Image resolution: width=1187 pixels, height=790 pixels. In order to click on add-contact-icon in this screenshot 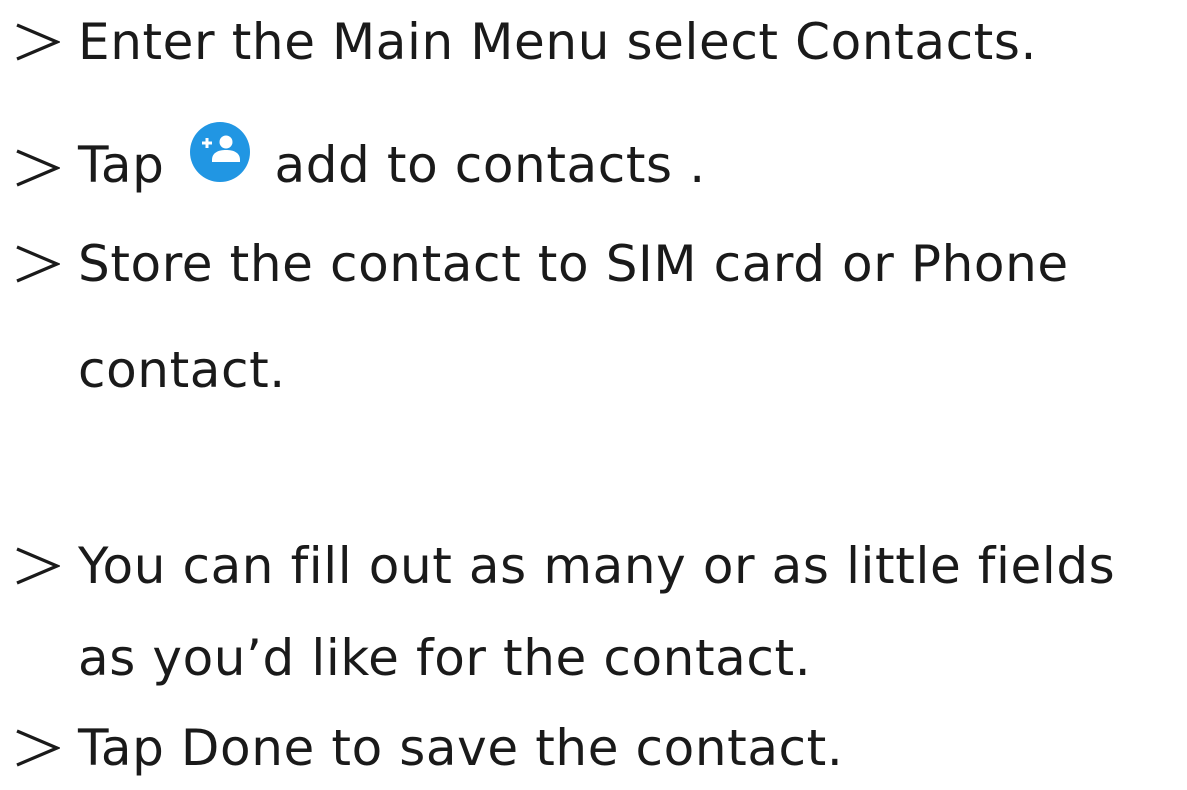, I will do `click(220, 152)`.